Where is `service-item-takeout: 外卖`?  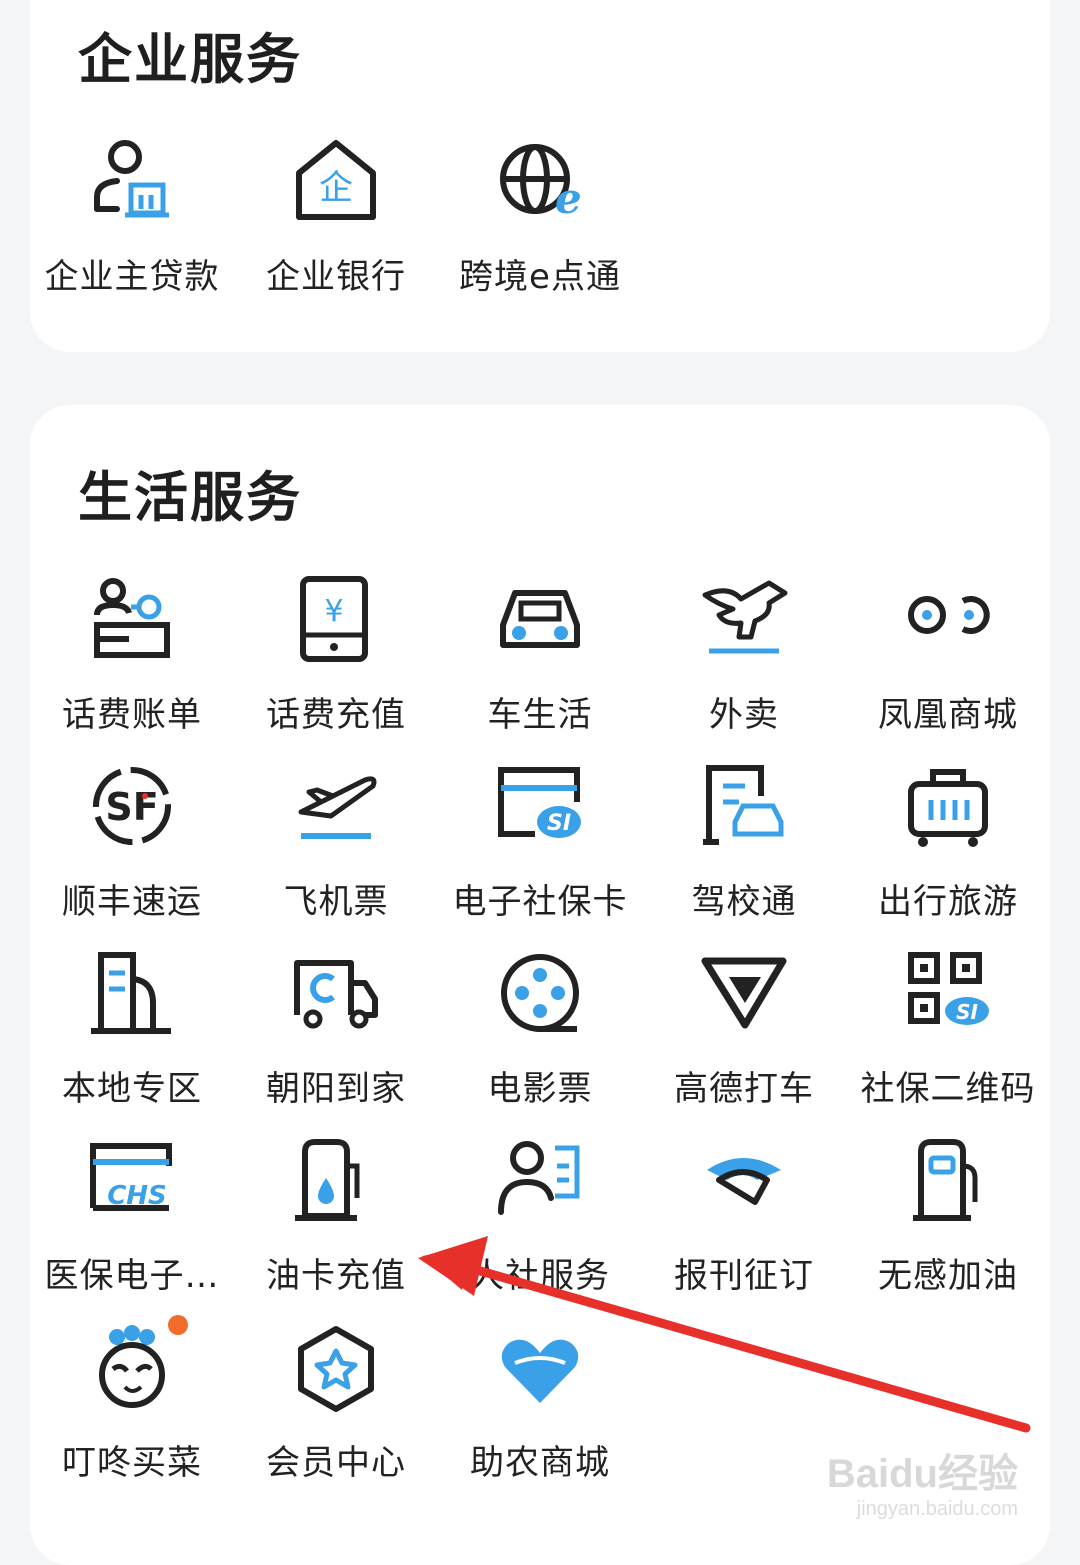
service-item-takeout: 外卖 is located at coordinates (744, 660).